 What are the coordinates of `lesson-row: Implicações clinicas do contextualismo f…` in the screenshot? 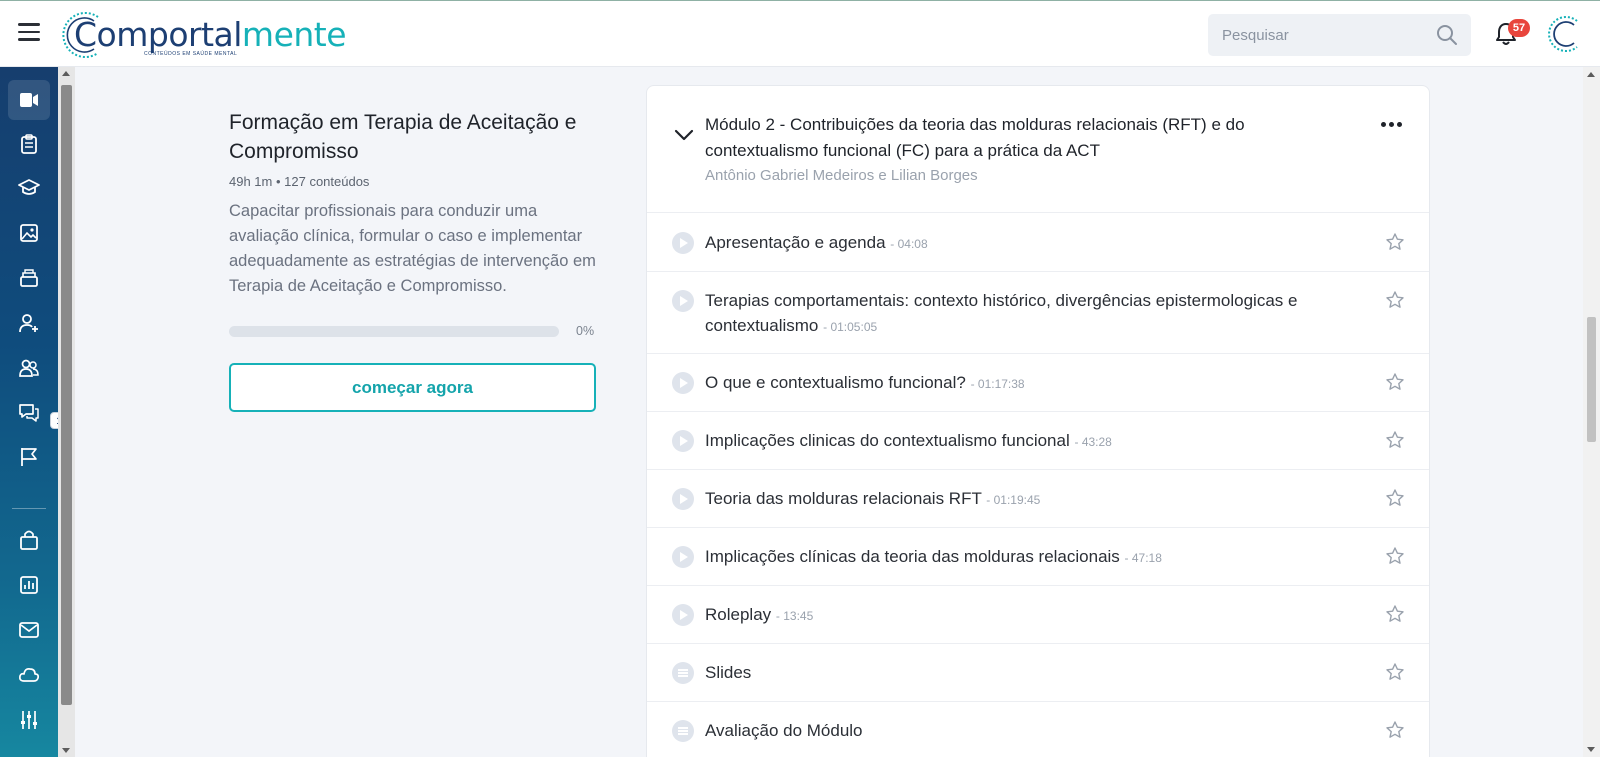 It's located at (1038, 441).